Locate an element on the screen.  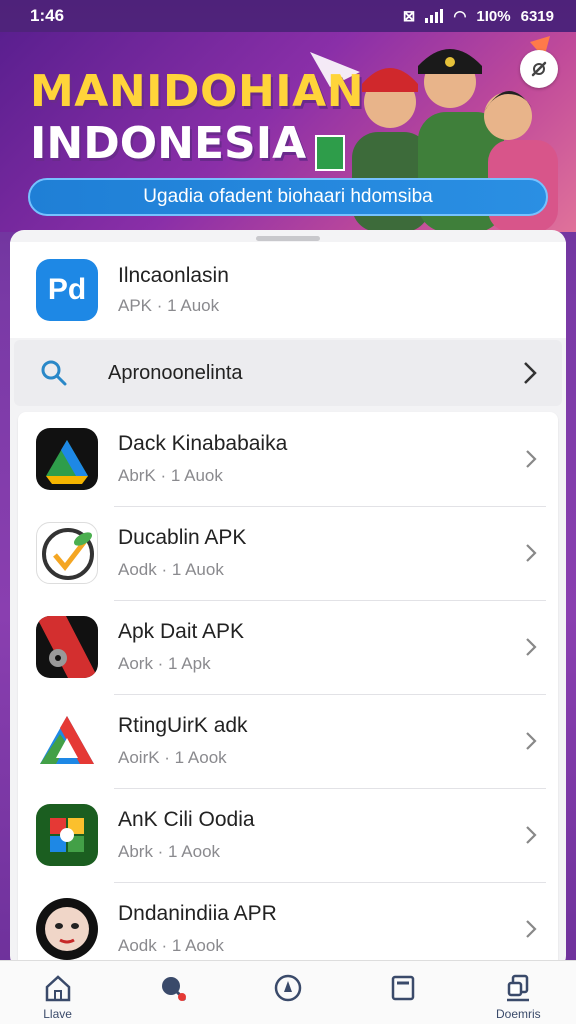
nav-downloads-label: Doemris is located at coordinates (518, 1014).